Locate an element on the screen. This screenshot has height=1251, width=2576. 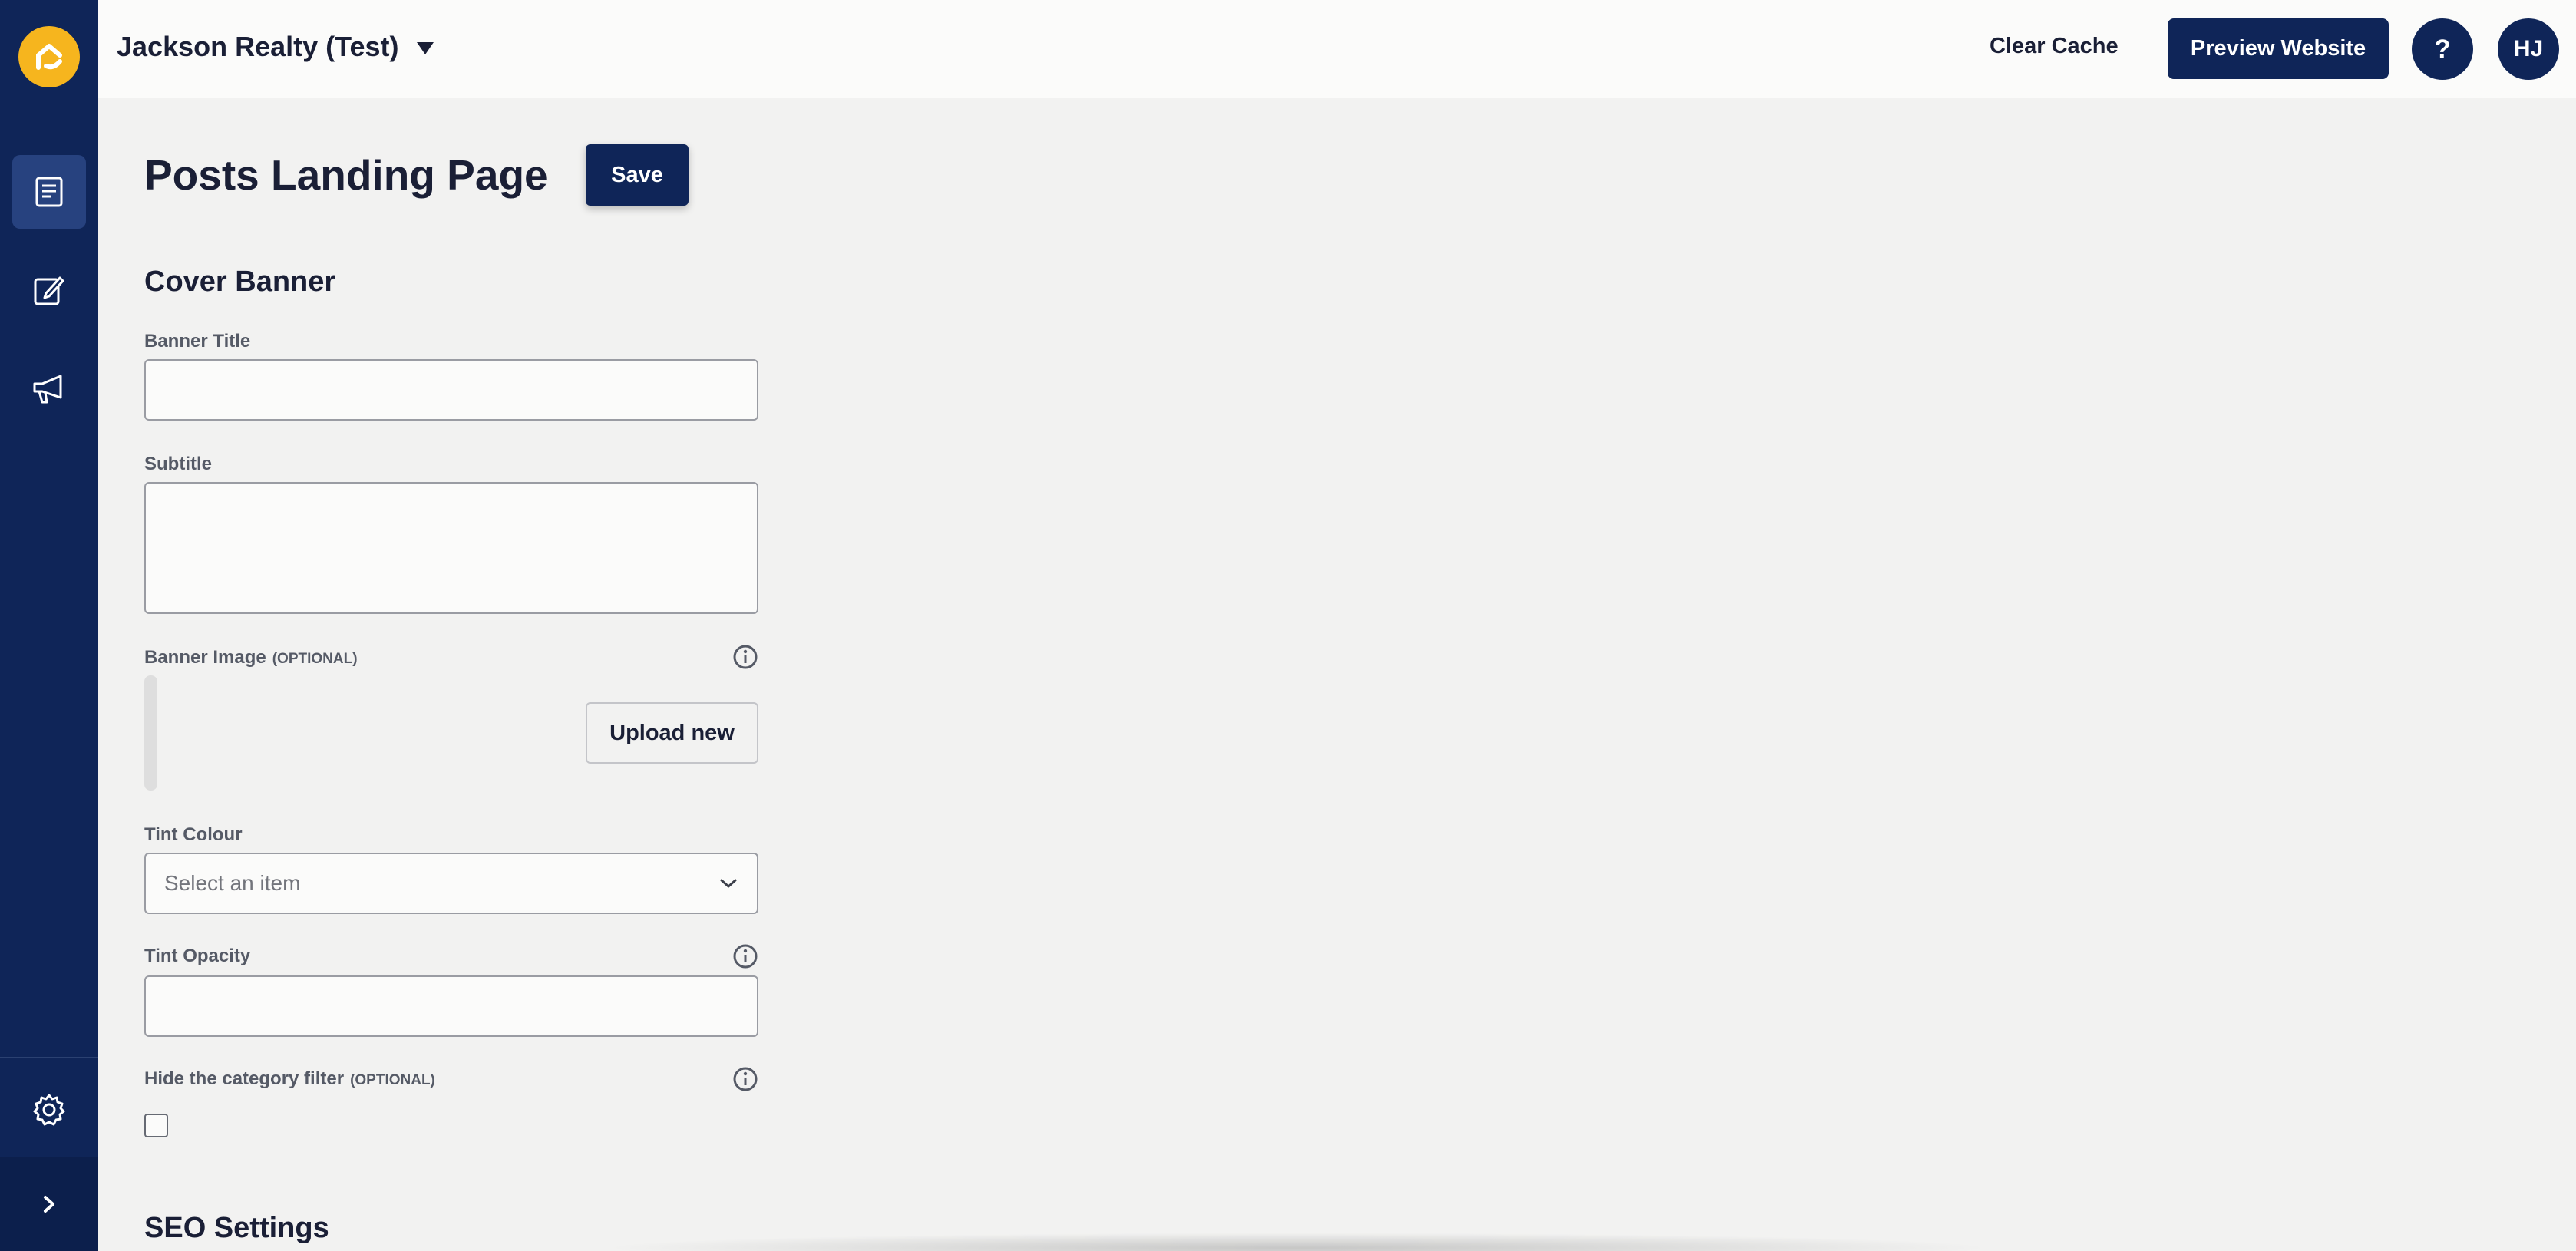
gear-icon is located at coordinates (49, 1110).